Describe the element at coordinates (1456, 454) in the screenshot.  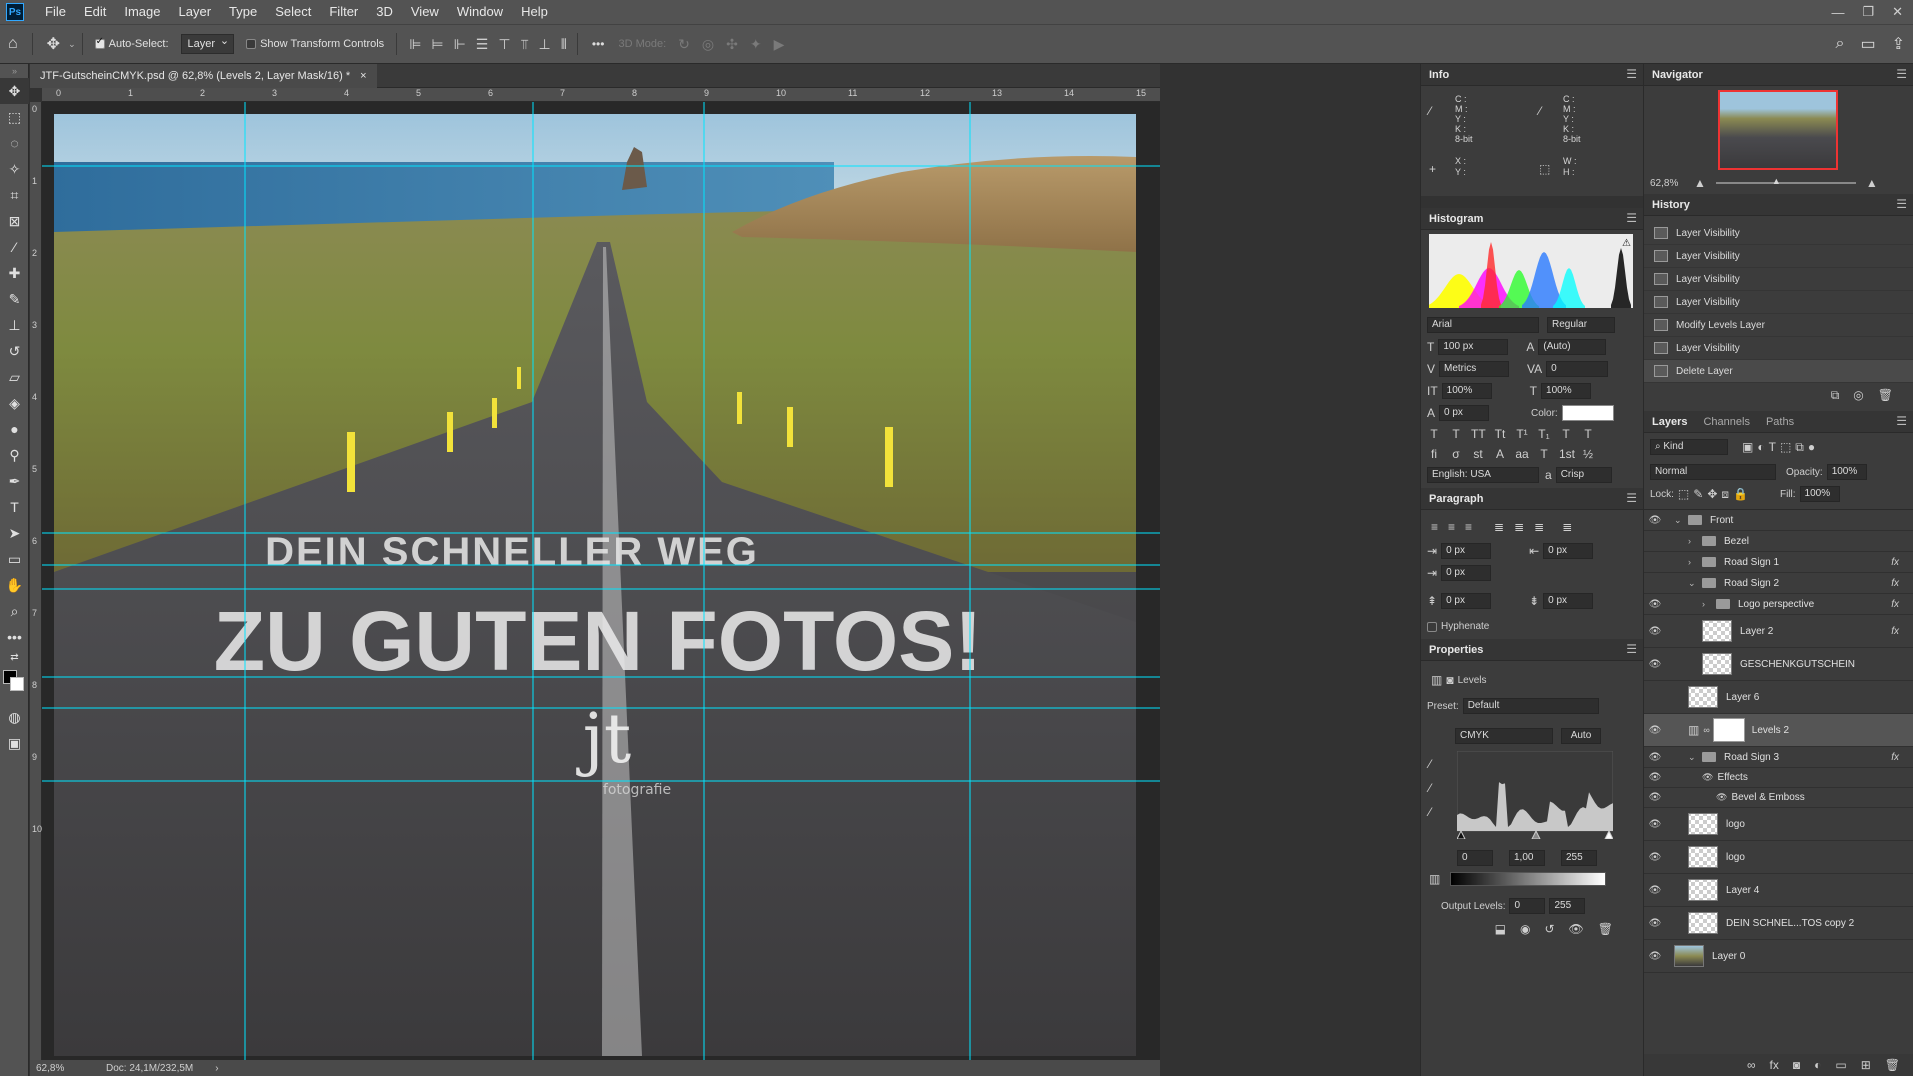
I see `opentype-button-1: σ` at that location.